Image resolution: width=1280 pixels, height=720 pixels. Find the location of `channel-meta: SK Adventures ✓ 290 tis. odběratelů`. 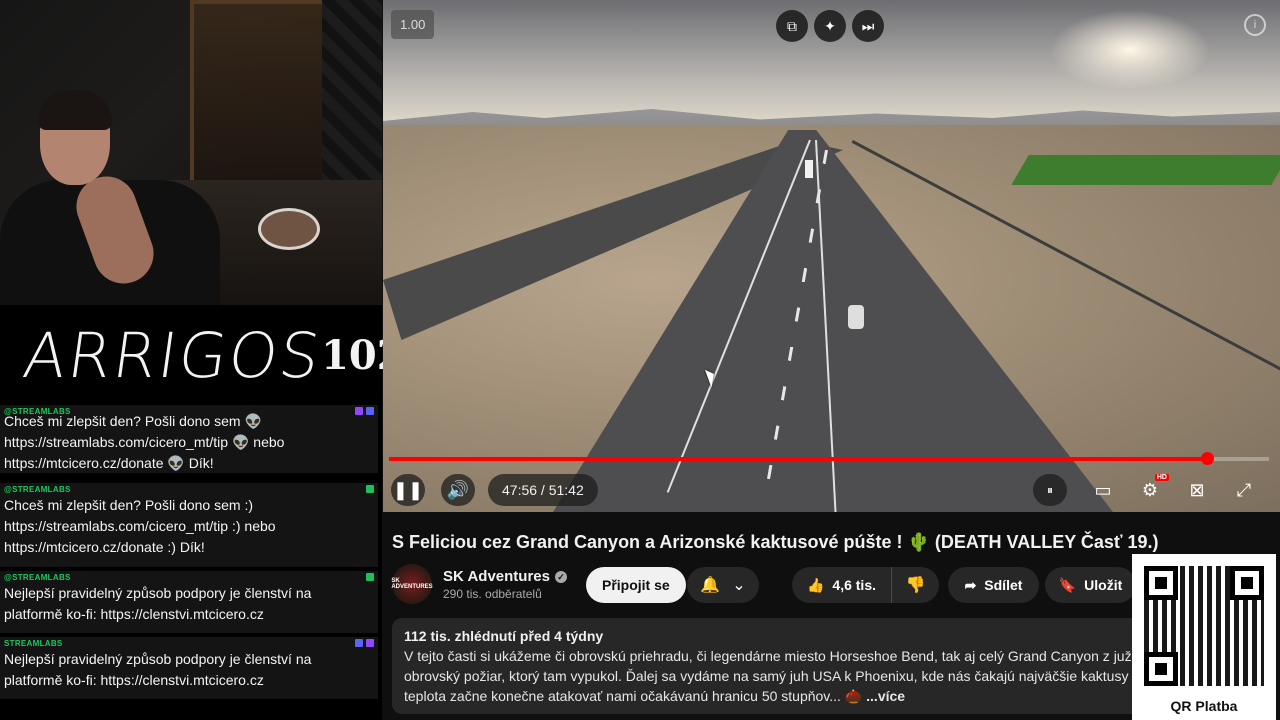

channel-meta: SK Adventures ✓ 290 tis. odběratelů is located at coordinates (505, 584).